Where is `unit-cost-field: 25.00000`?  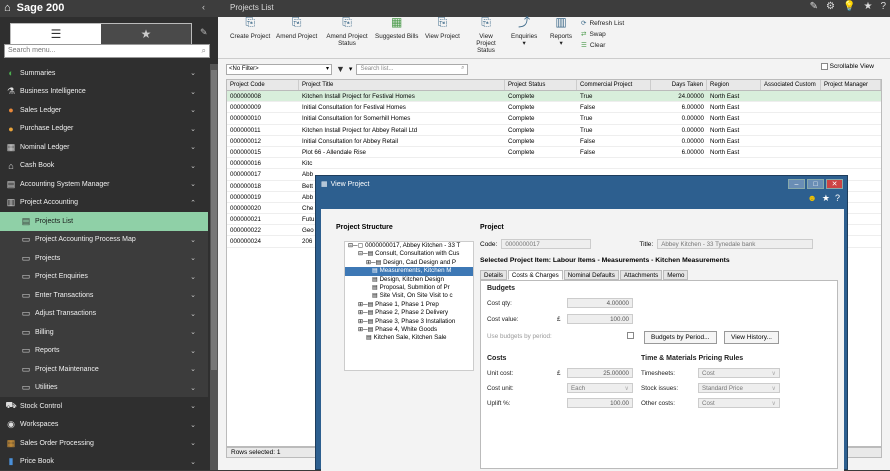 unit-cost-field: 25.00000 is located at coordinates (600, 373).